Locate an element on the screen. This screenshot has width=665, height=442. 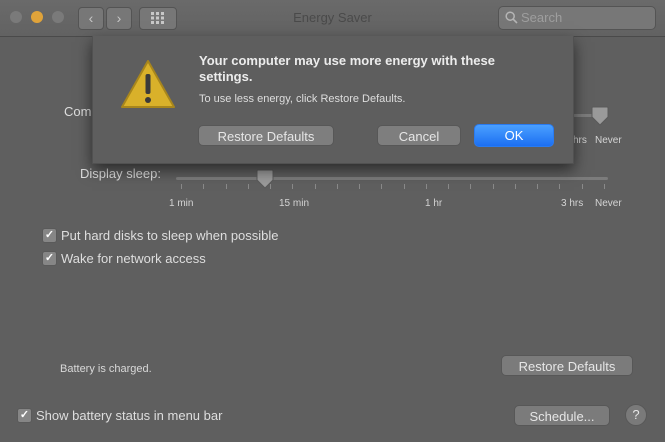
battery-menu-bar-checkbox: ✓ is located at coordinates (24, 415).